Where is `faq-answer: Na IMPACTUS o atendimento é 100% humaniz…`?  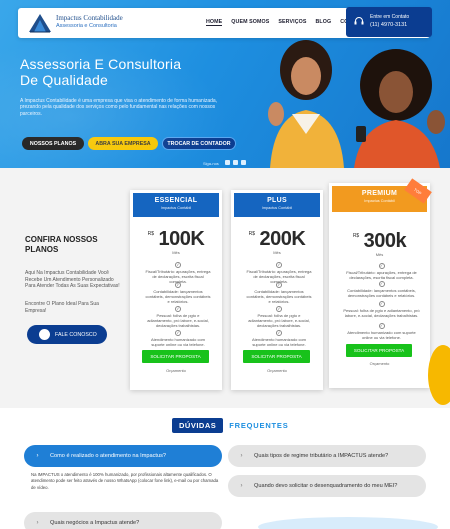
faq-answer: Na IMPACTUS o atendimento é 100% humaniz… is located at coordinates (125, 481).